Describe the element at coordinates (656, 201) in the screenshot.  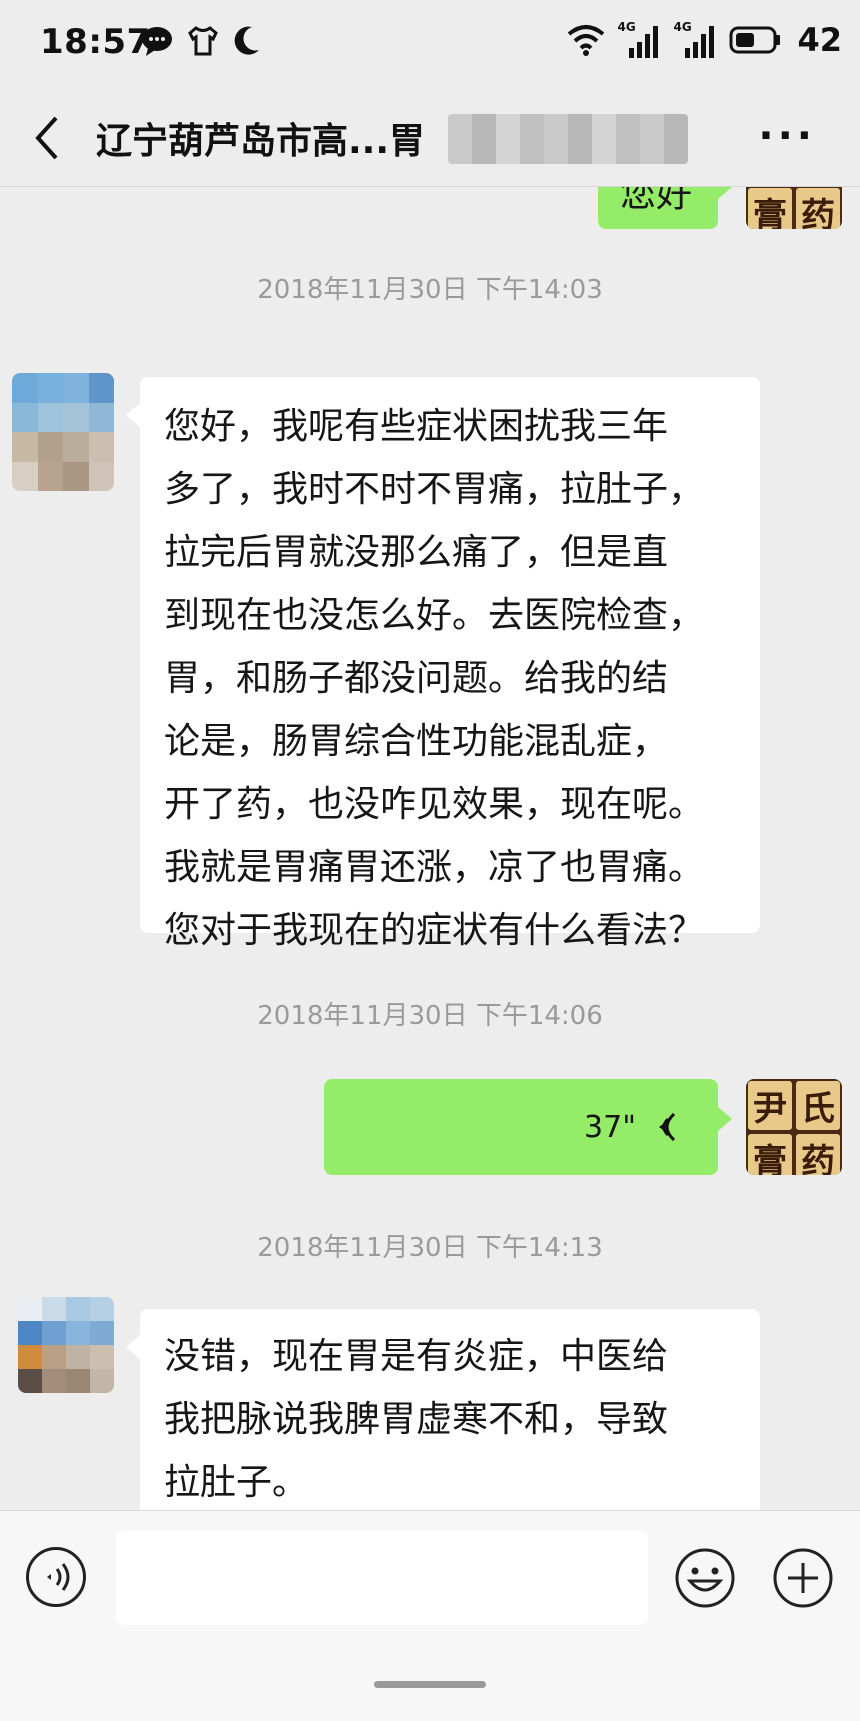
I see `message-text: 您好` at that location.